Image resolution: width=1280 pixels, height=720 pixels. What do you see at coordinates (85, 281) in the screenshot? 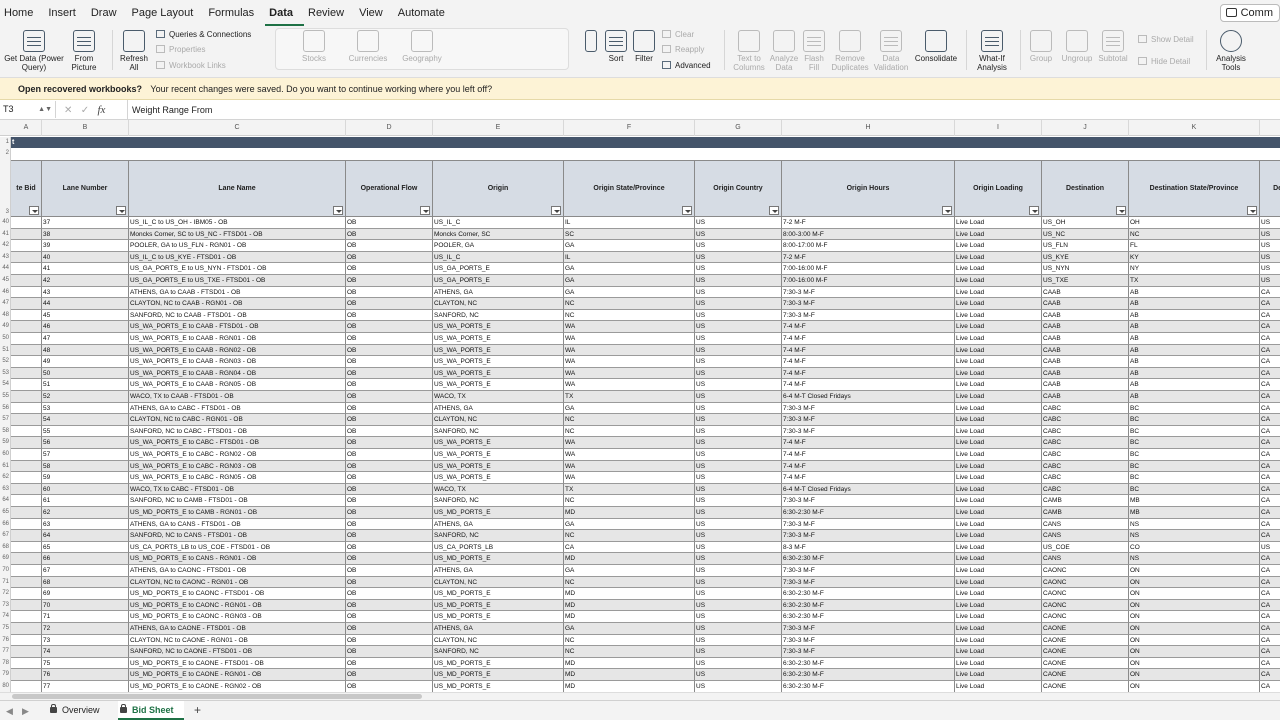
I see `table-cell: 42` at bounding box center [85, 281].